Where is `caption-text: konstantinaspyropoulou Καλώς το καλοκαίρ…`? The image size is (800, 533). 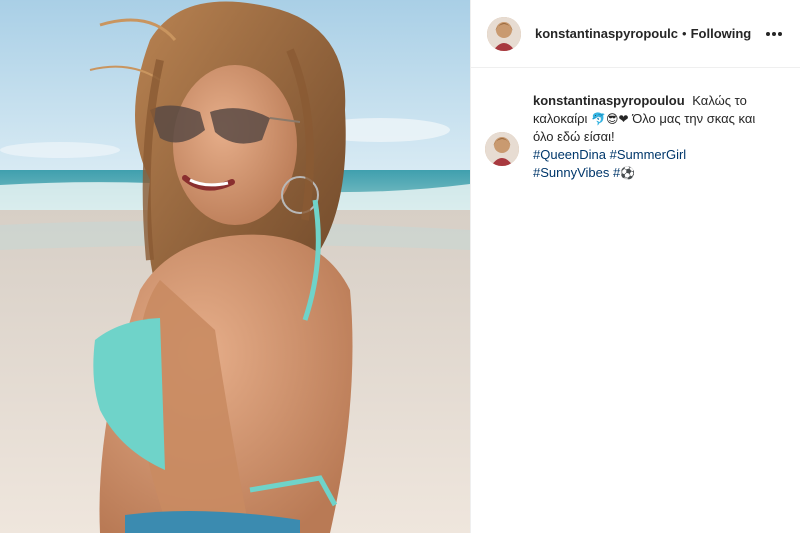 caption-text: konstantinaspyropoulou Καλώς το καλοκαίρ… is located at coordinates (653, 137).